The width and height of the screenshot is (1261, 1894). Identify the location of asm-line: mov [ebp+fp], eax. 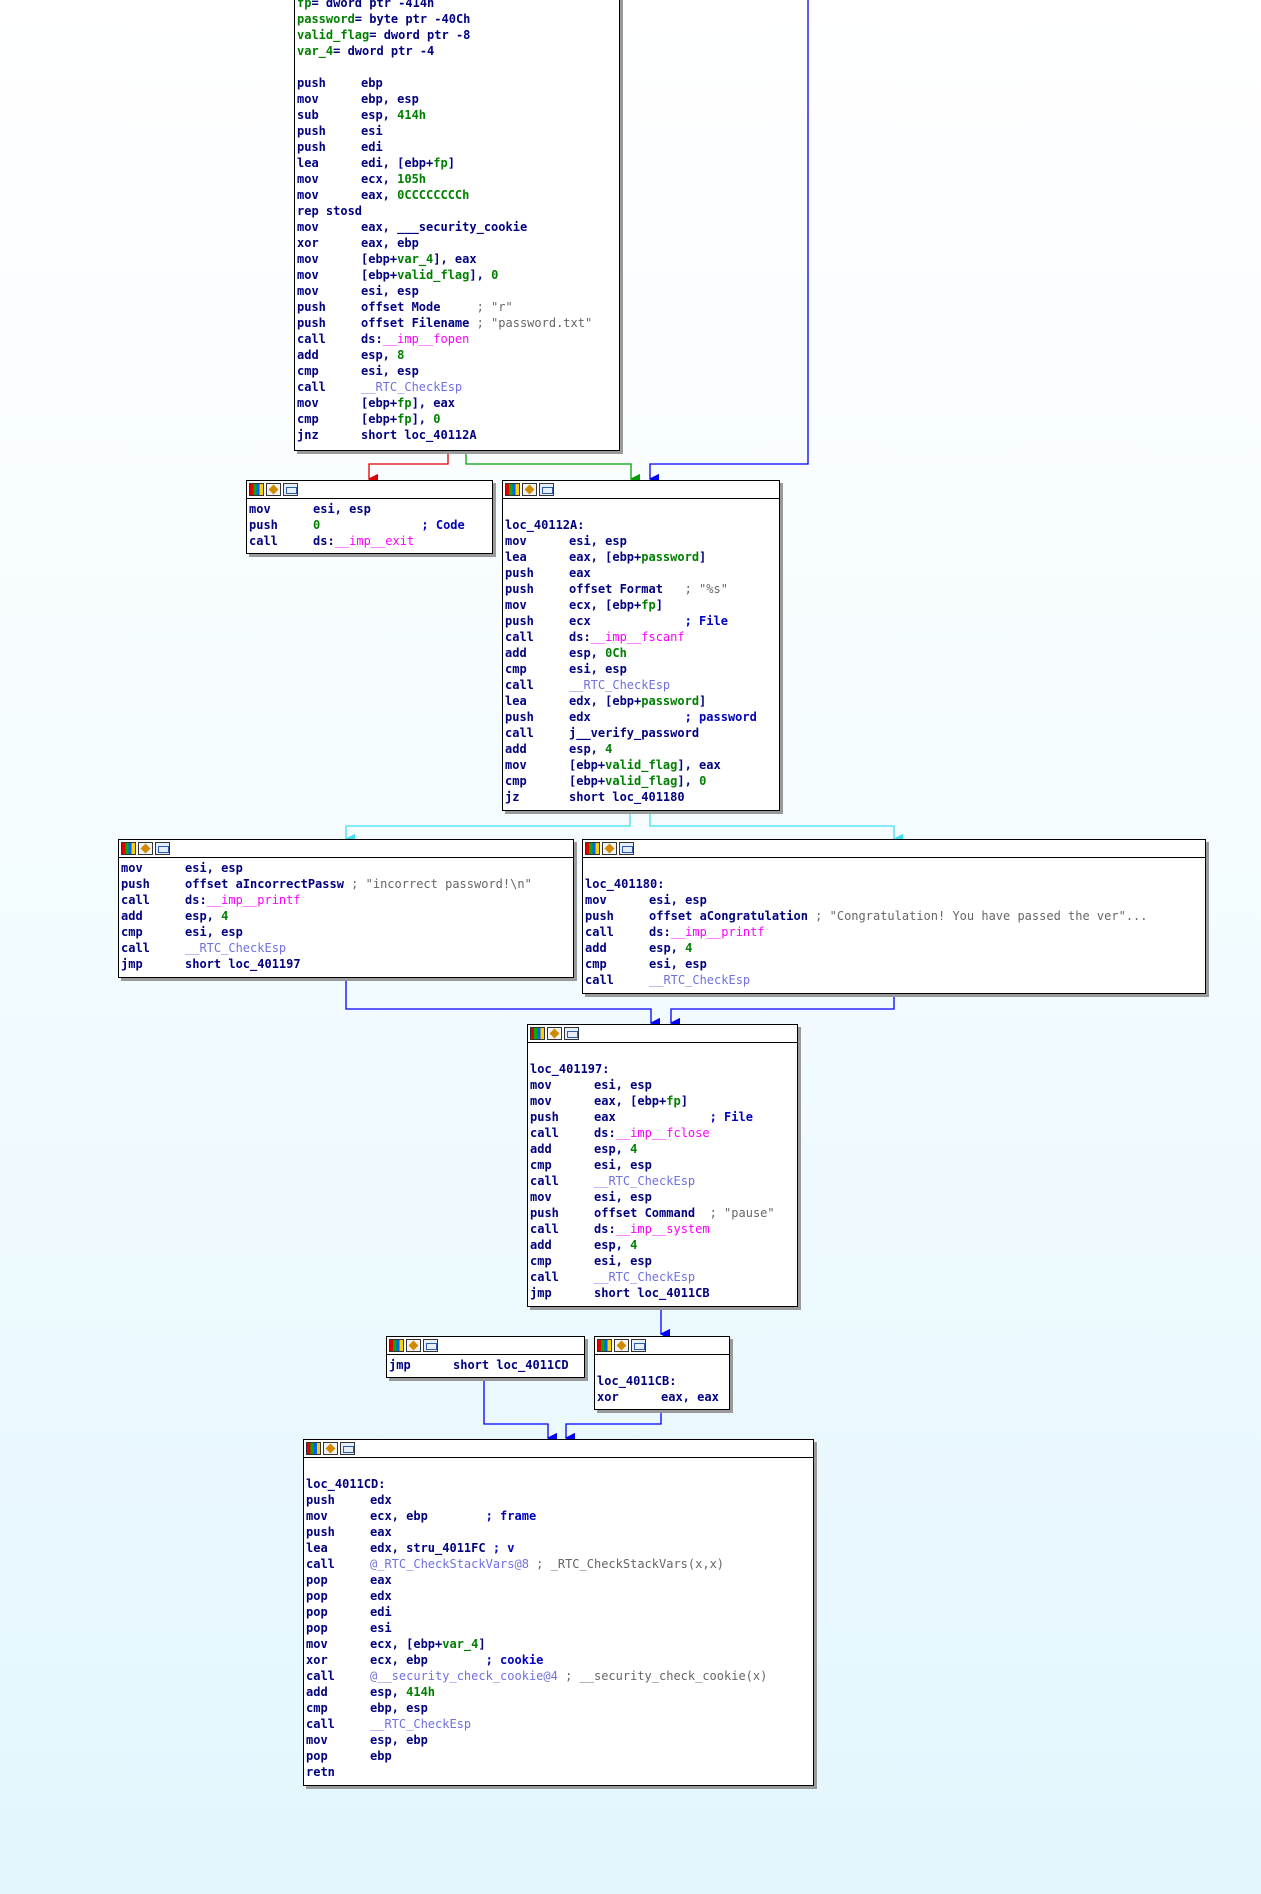
(457, 403).